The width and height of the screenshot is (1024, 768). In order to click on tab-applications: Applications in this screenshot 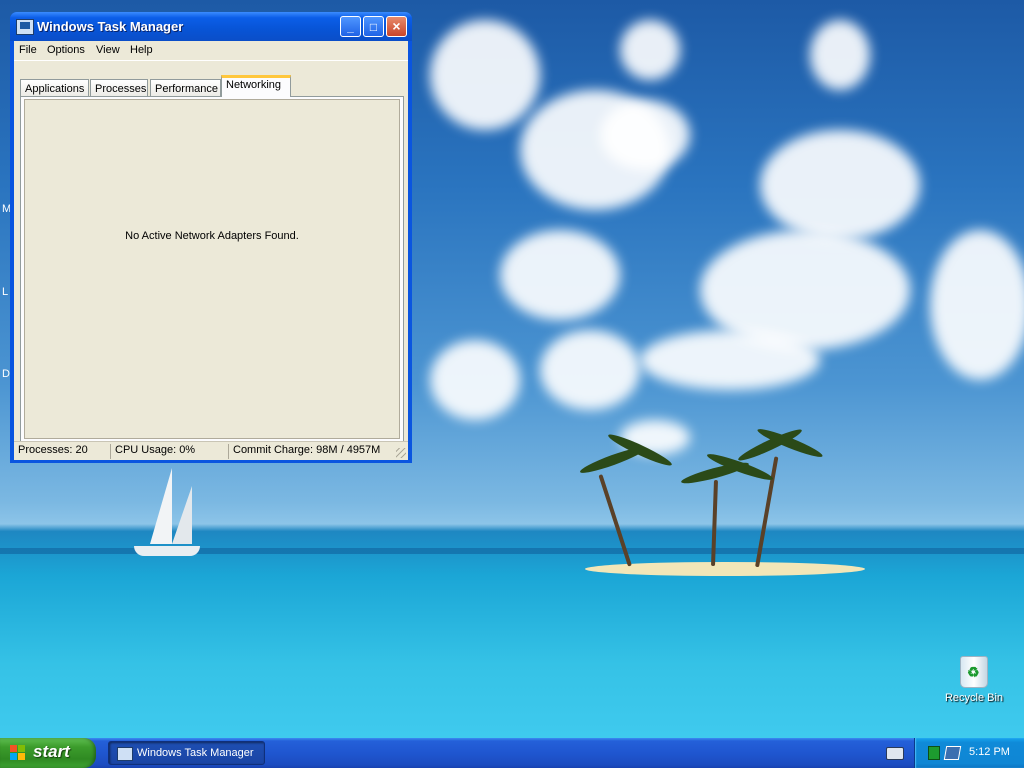, I will do `click(54, 87)`.